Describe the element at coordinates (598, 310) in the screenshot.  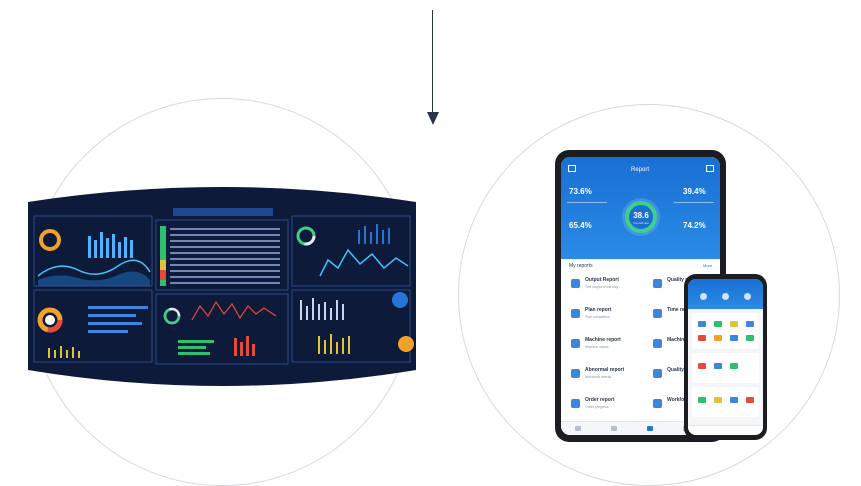
I see `report-title: Plan report` at that location.